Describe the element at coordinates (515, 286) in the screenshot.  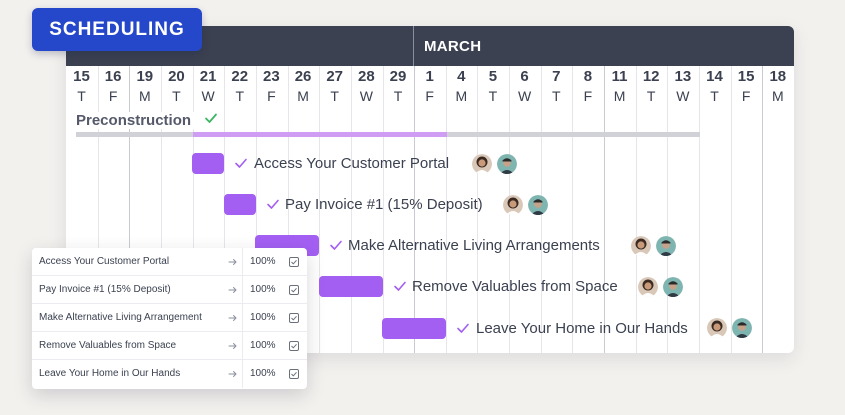
I see `task-label: Remove Valuables from Space` at that location.